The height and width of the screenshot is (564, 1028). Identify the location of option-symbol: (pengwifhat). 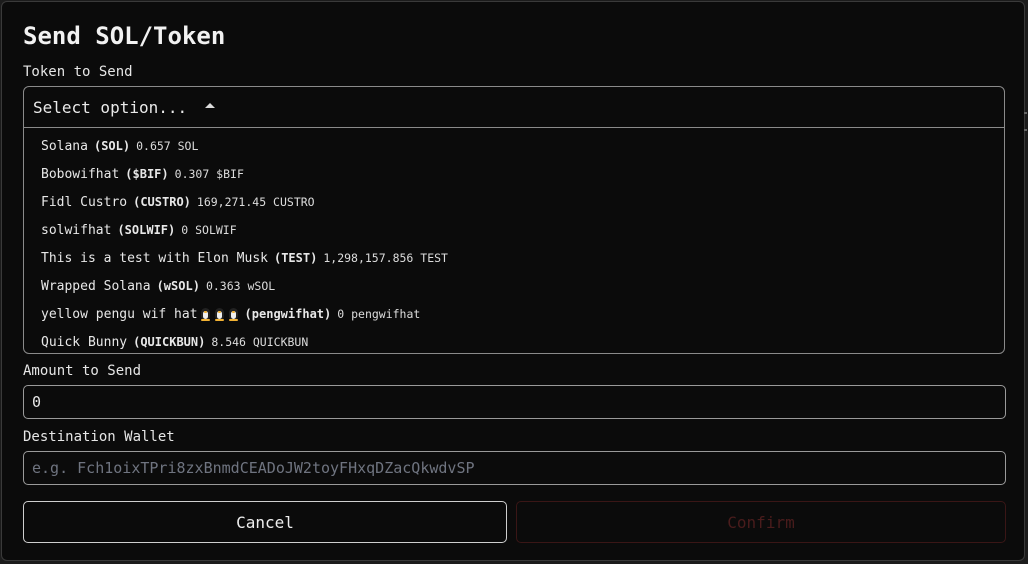
(288, 314).